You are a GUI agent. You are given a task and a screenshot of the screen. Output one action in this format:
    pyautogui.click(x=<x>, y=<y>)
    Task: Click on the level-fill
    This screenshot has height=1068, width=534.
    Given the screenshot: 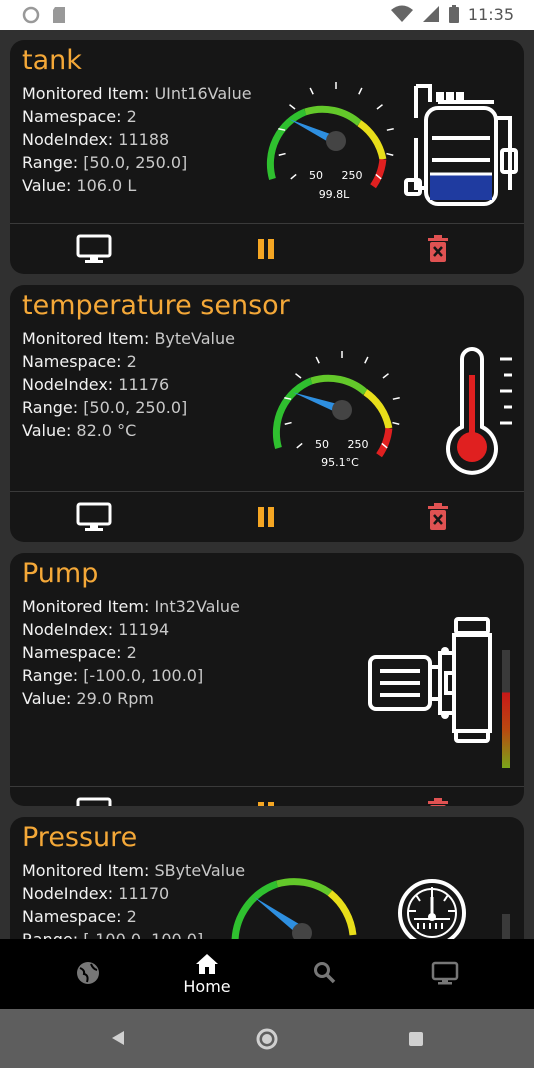 What is the action you would take?
    pyautogui.click(x=506, y=730)
    